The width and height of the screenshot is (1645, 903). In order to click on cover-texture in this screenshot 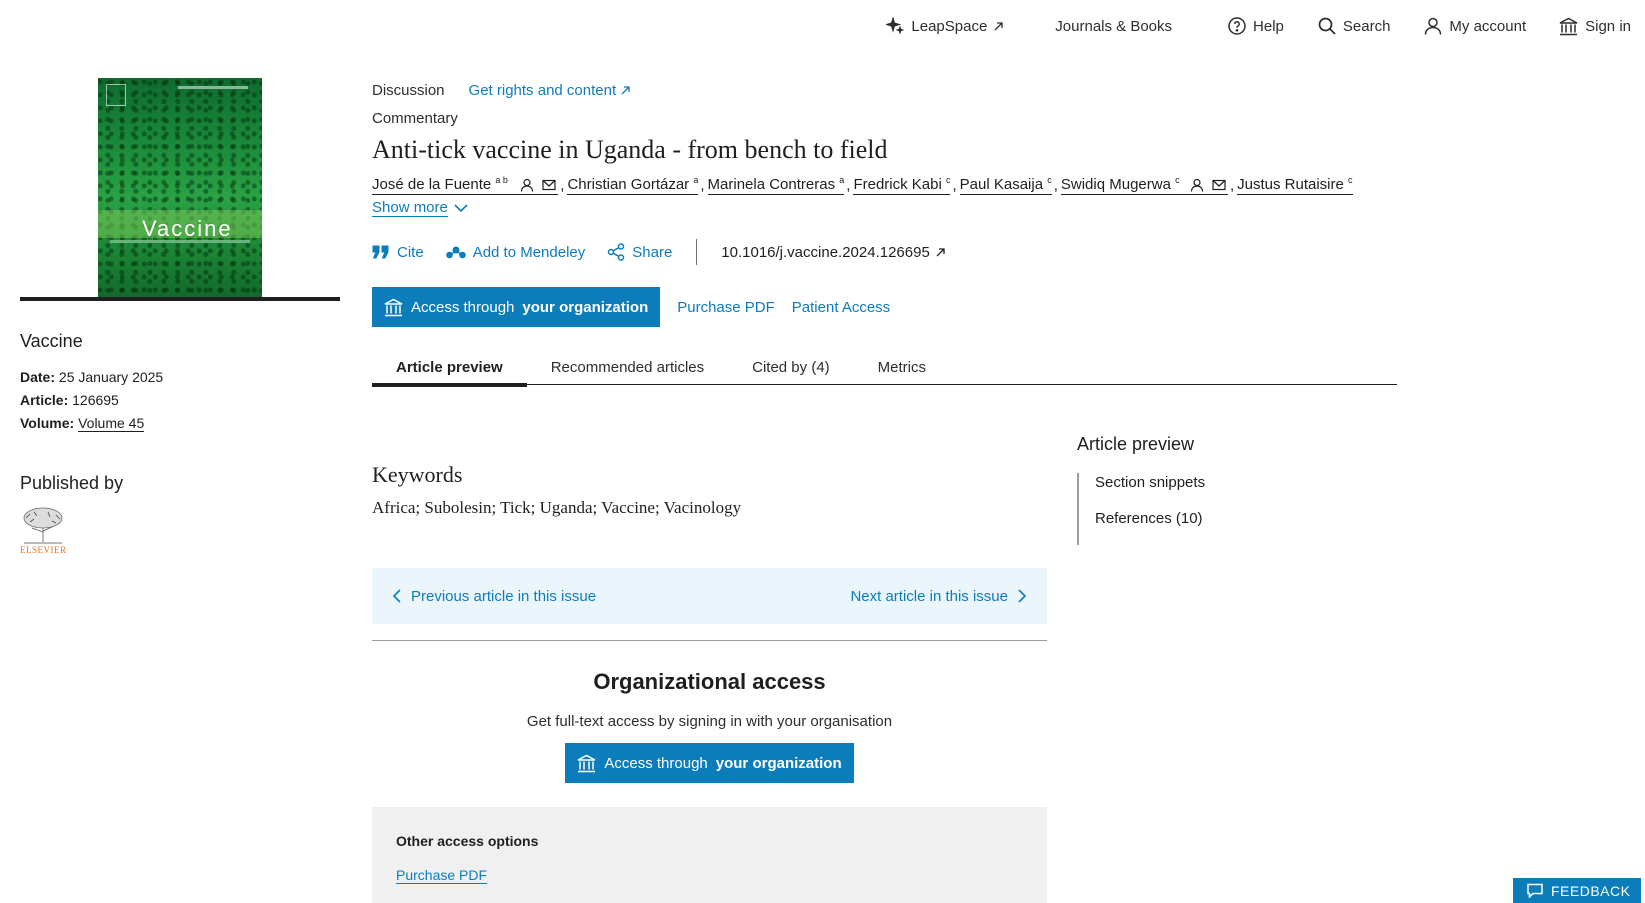, I will do `click(180, 187)`.